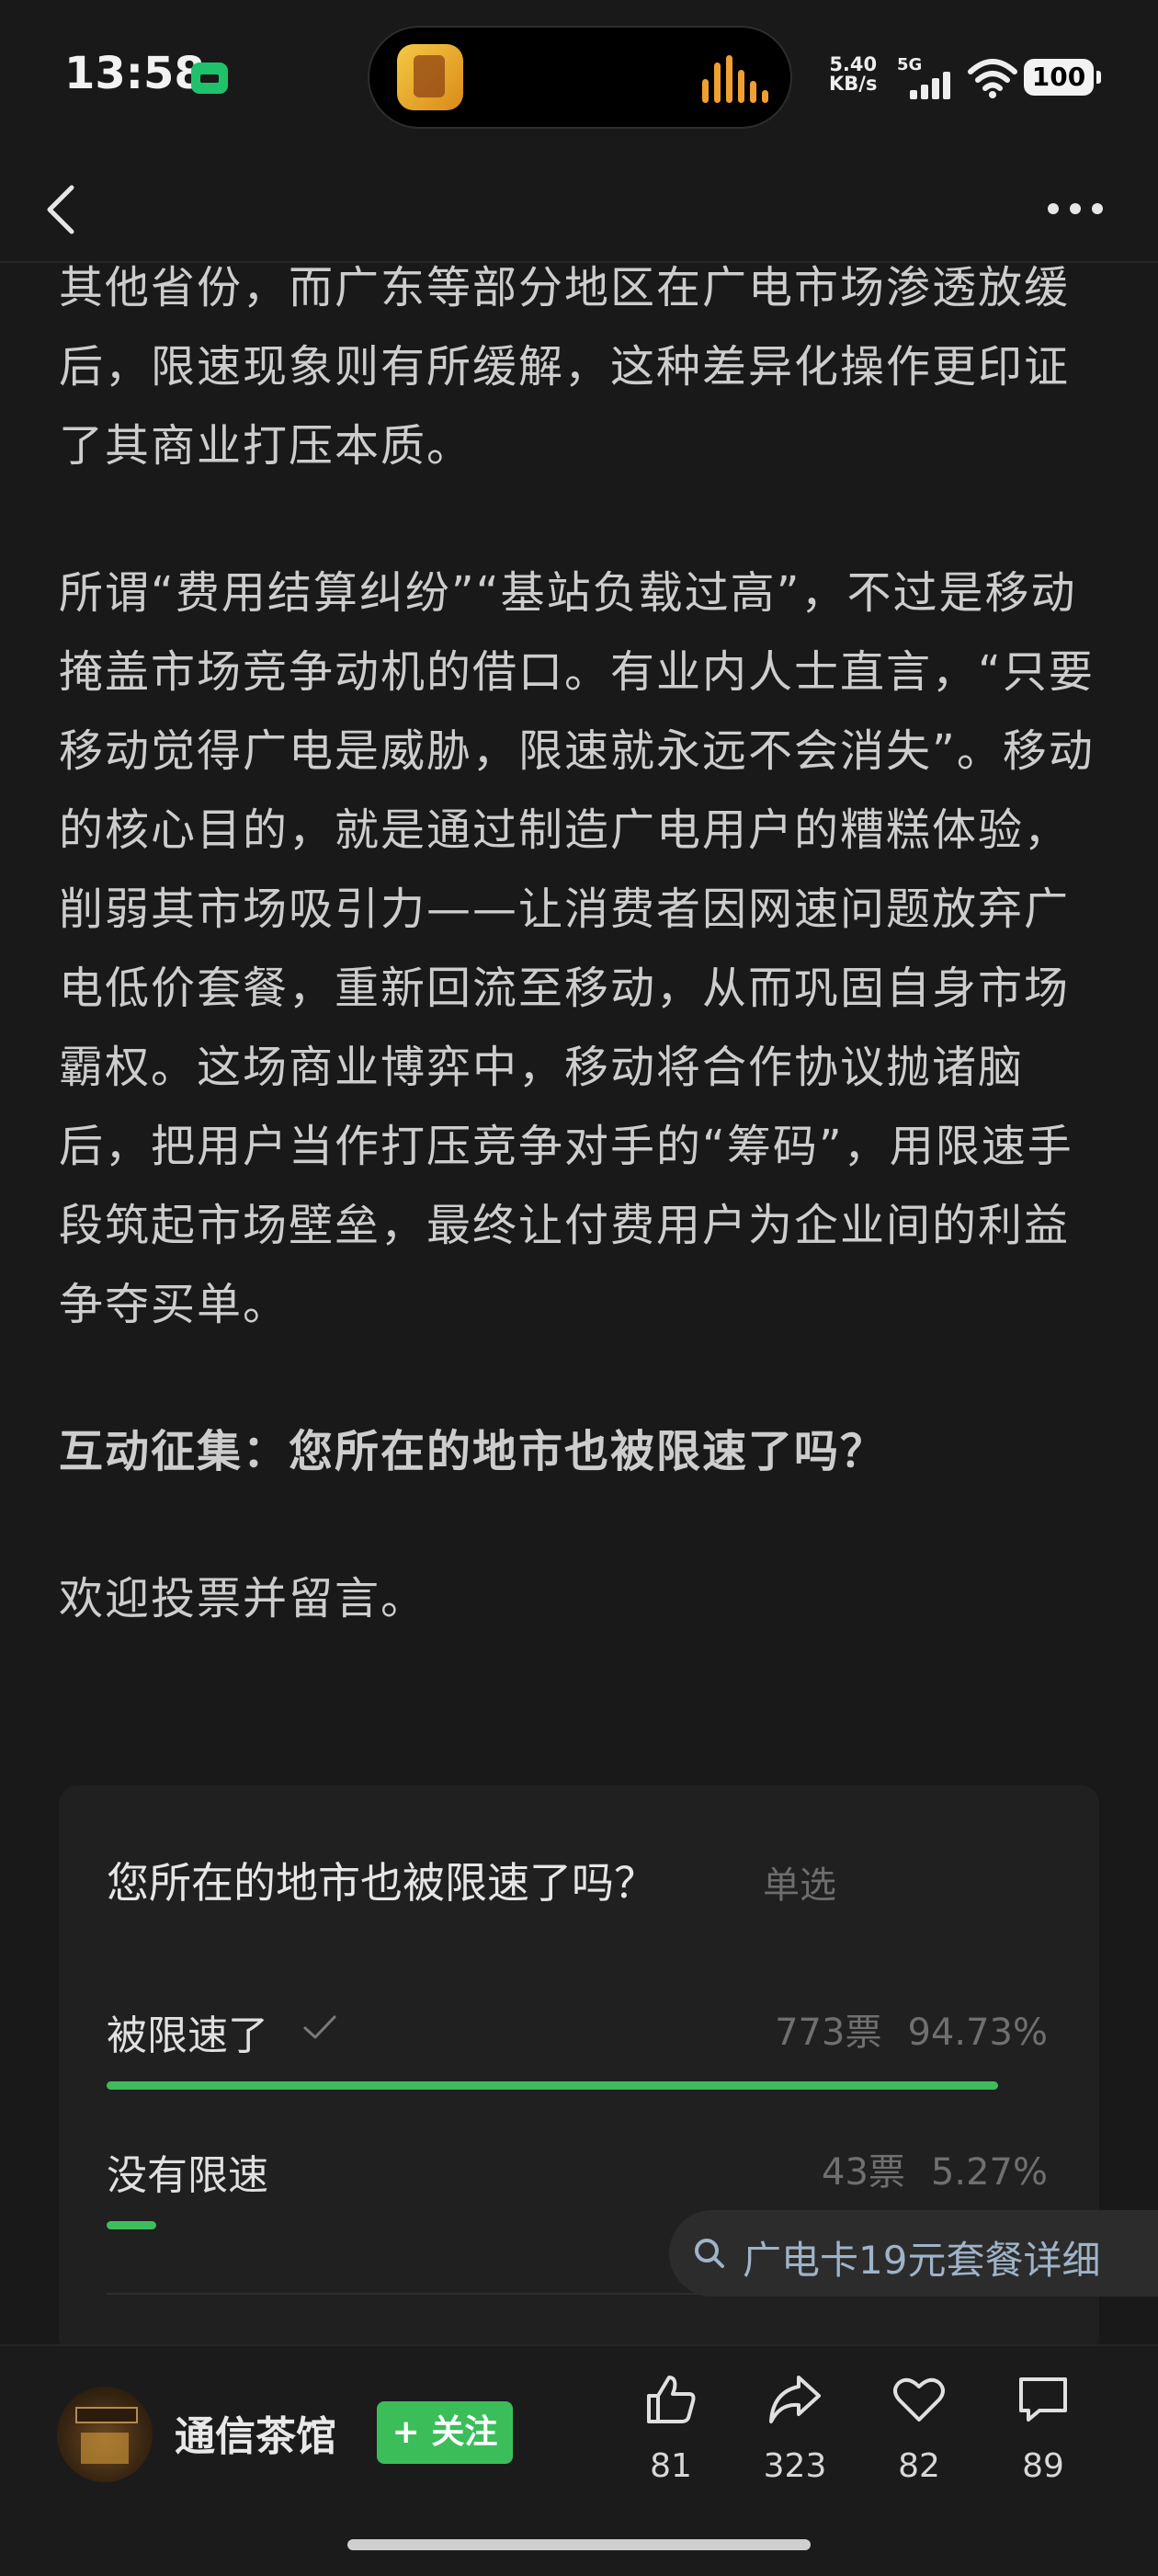  I want to click on article-interaction-heading: 互动征集：您所在的地市也被限速了吗？, so click(473, 1451).